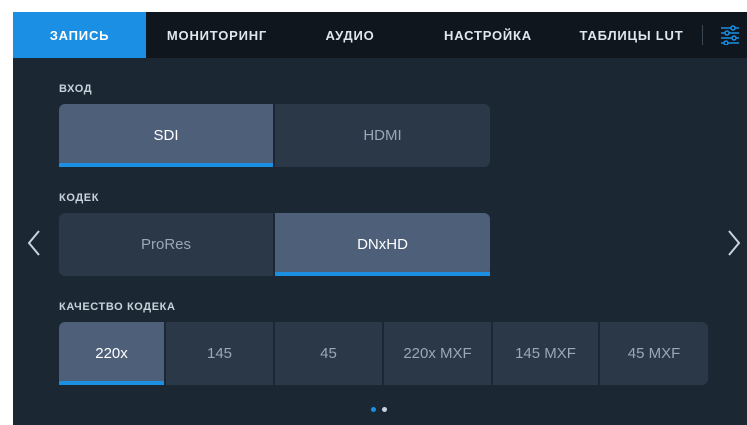 The image size is (747, 425). I want to click on input-option-sdi: SDI, so click(166, 135).